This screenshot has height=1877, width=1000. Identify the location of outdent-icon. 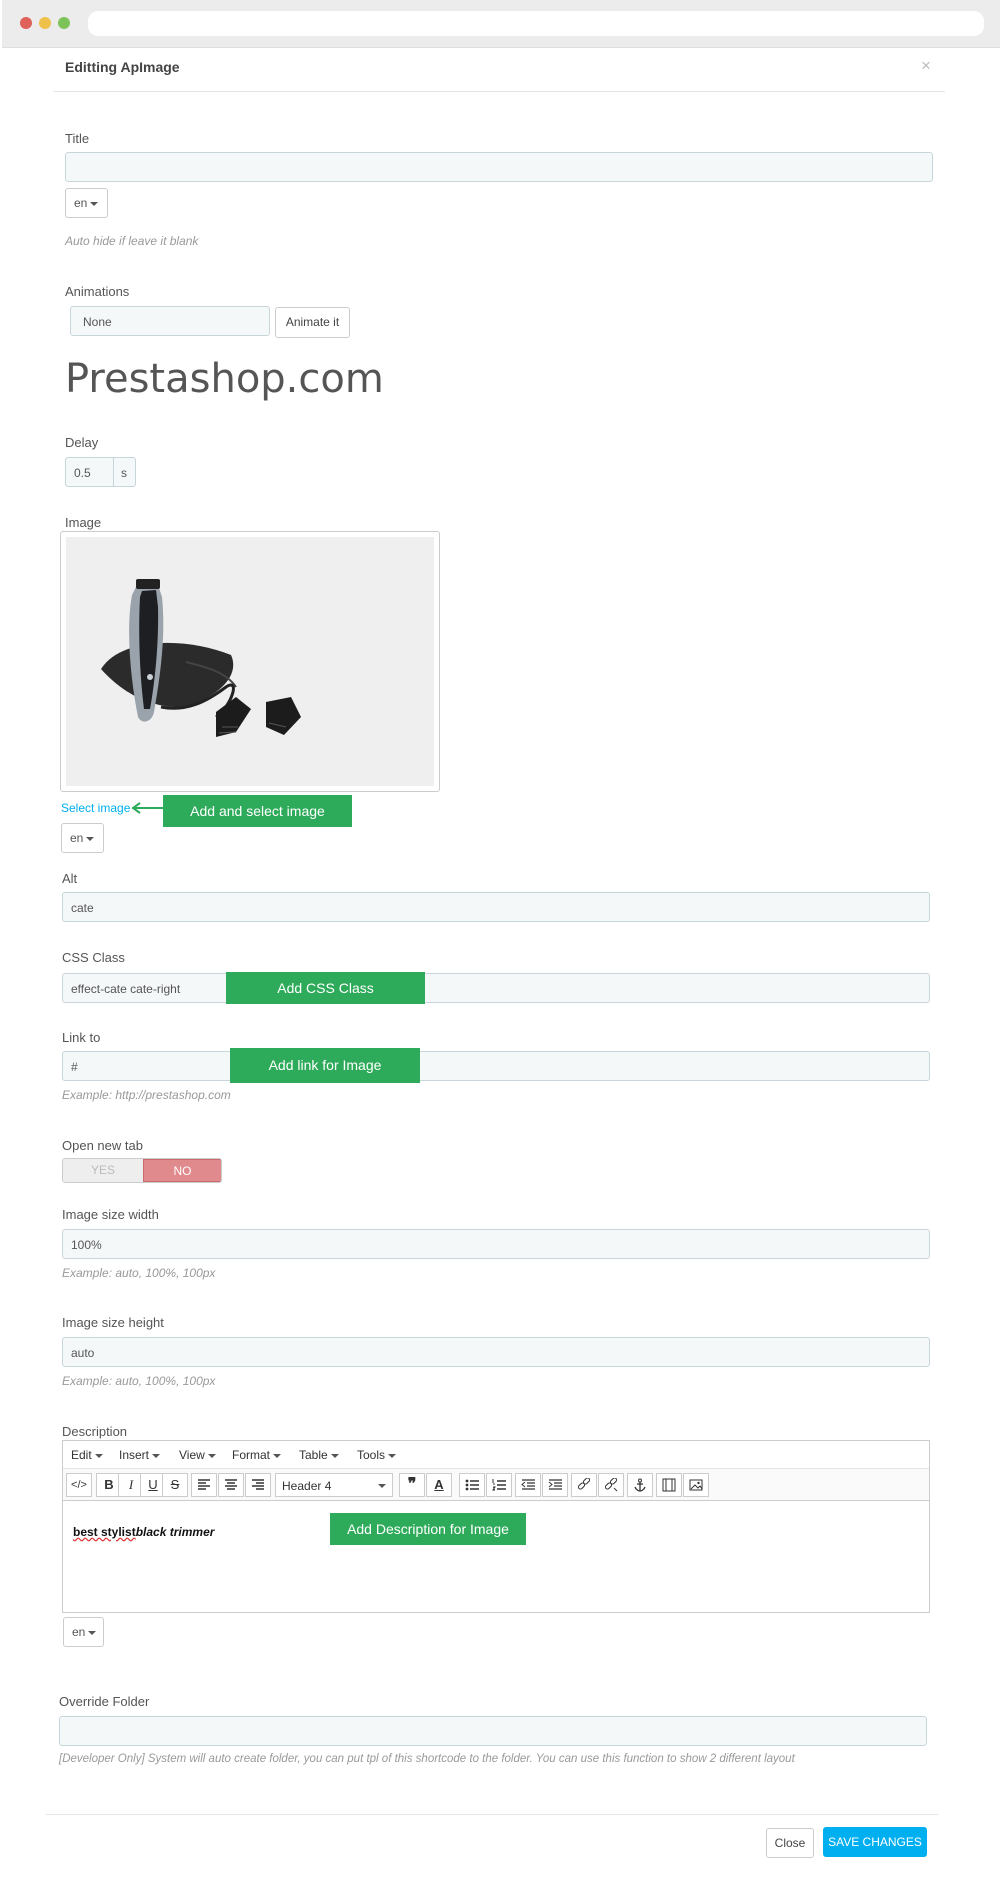
(528, 1485).